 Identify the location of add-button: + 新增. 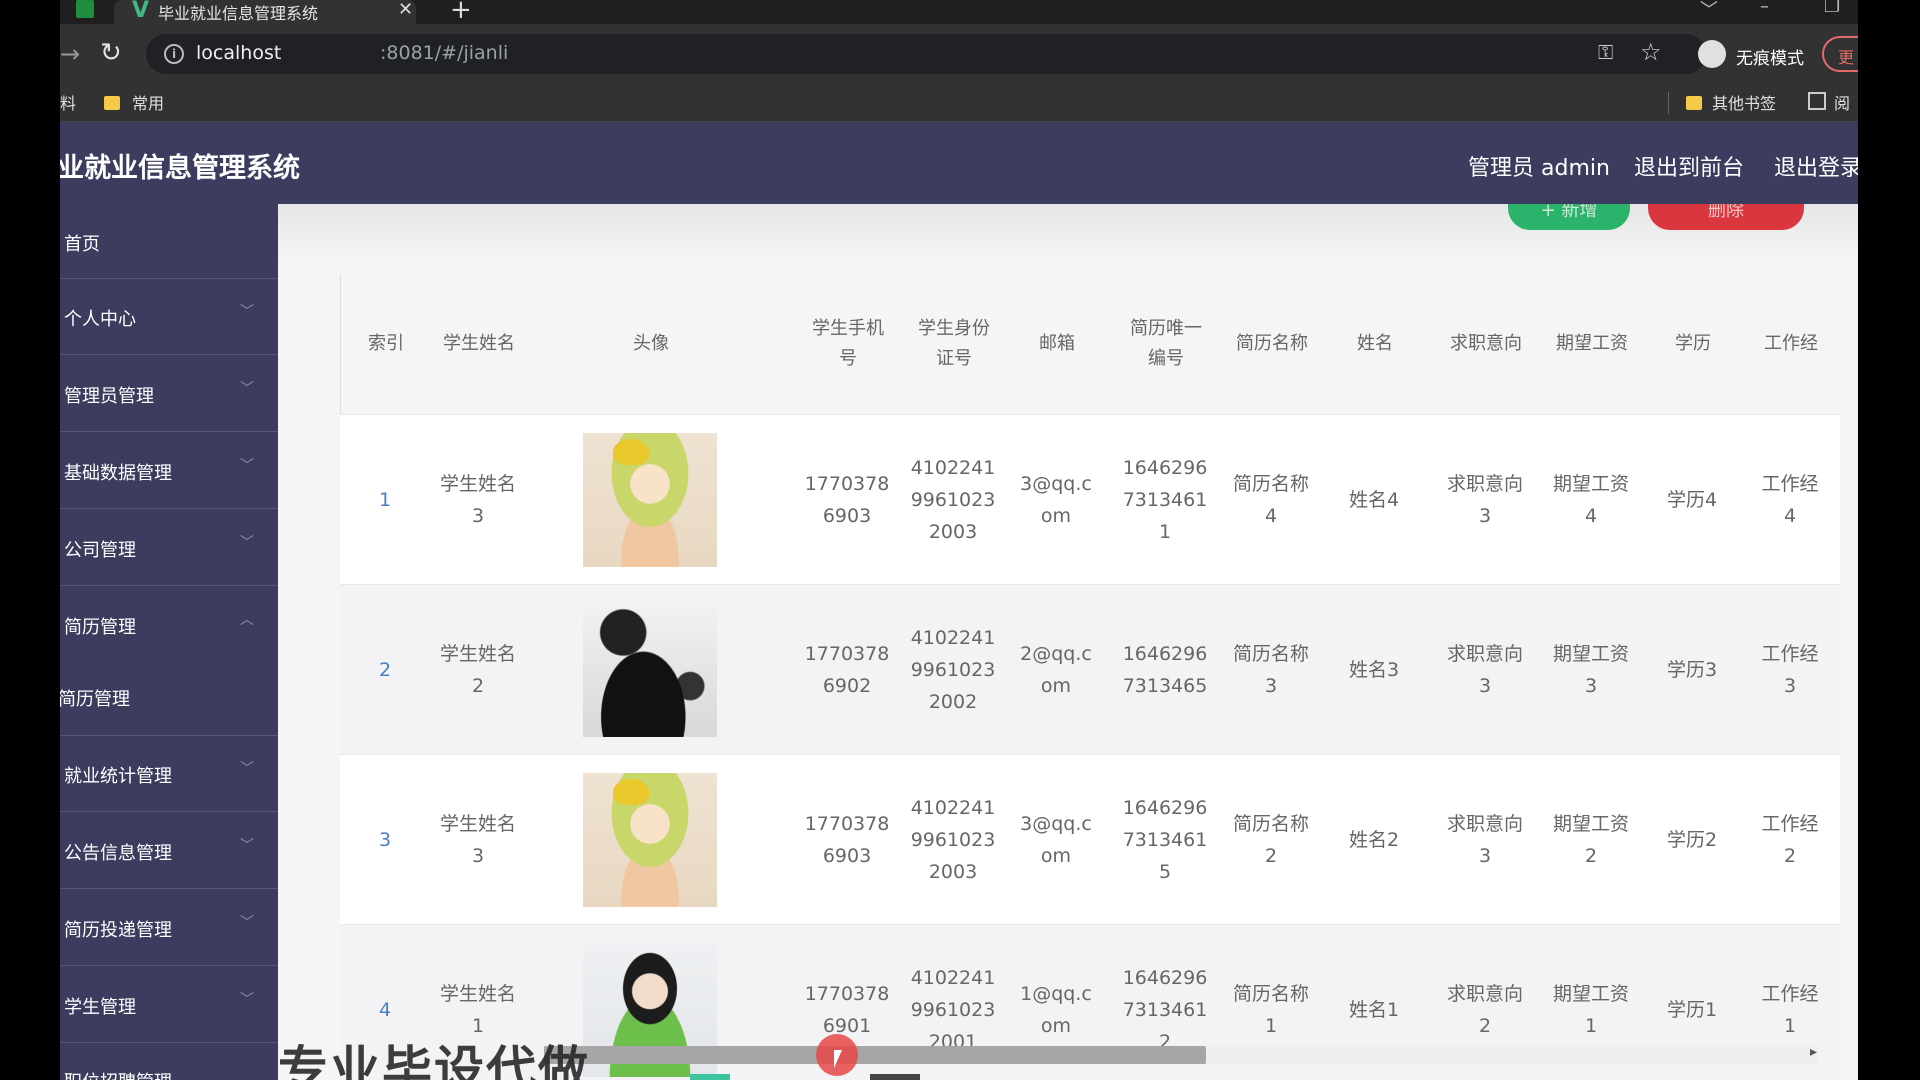
(1569, 217).